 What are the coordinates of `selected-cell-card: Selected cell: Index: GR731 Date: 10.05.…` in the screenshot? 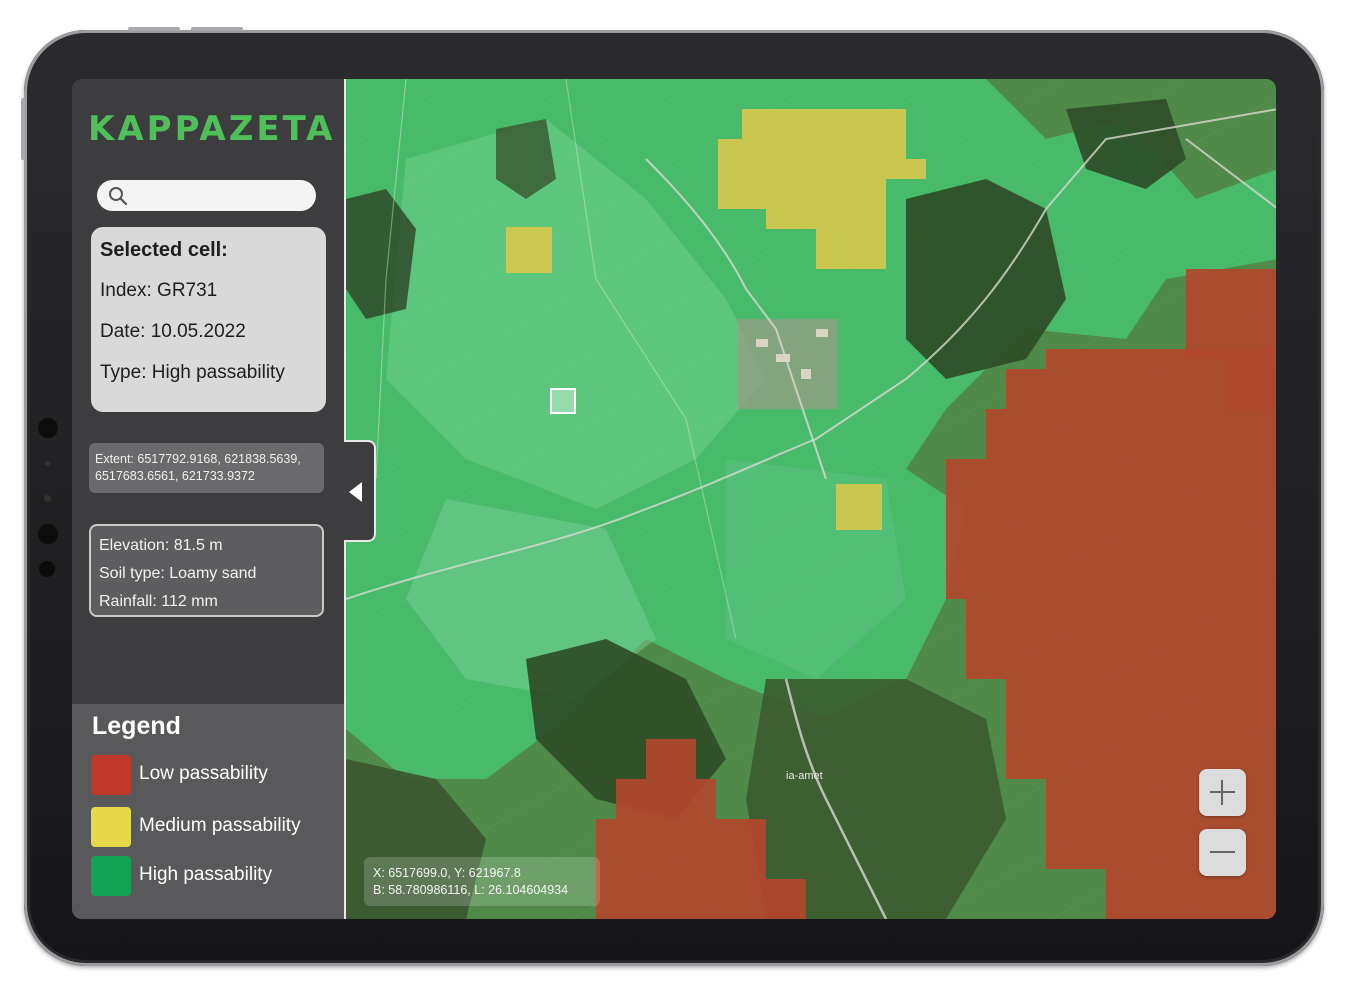 It's located at (208, 319).